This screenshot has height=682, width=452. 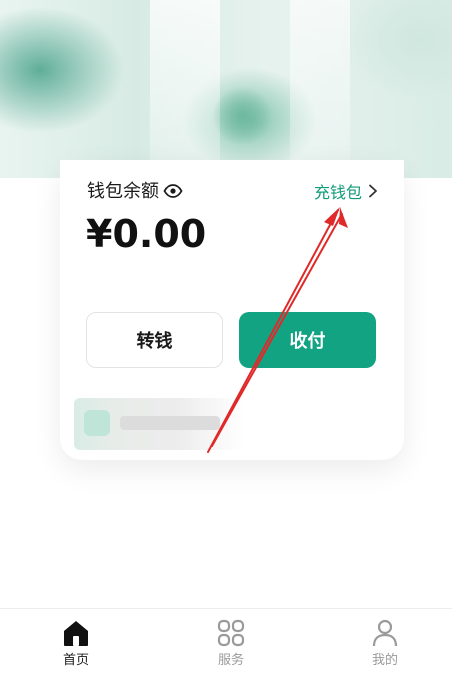 What do you see at coordinates (76, 633) in the screenshot?
I see `home-icon` at bounding box center [76, 633].